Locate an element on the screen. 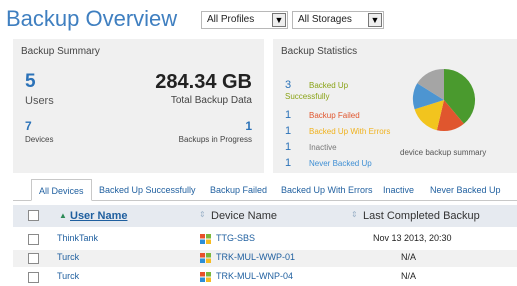  users-label: Users is located at coordinates (39, 101).